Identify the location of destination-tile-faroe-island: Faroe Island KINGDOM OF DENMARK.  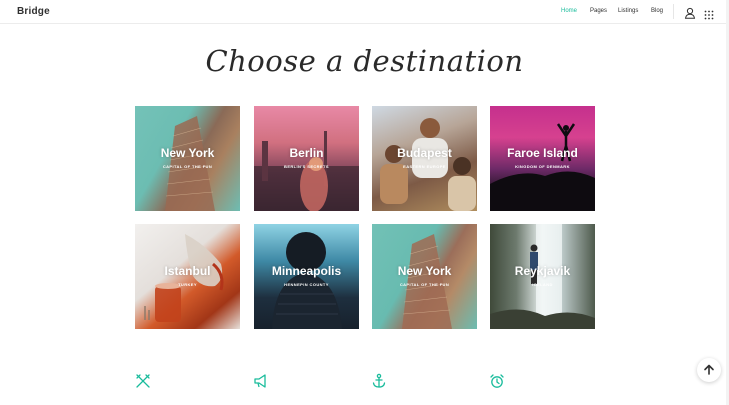
(542, 158).